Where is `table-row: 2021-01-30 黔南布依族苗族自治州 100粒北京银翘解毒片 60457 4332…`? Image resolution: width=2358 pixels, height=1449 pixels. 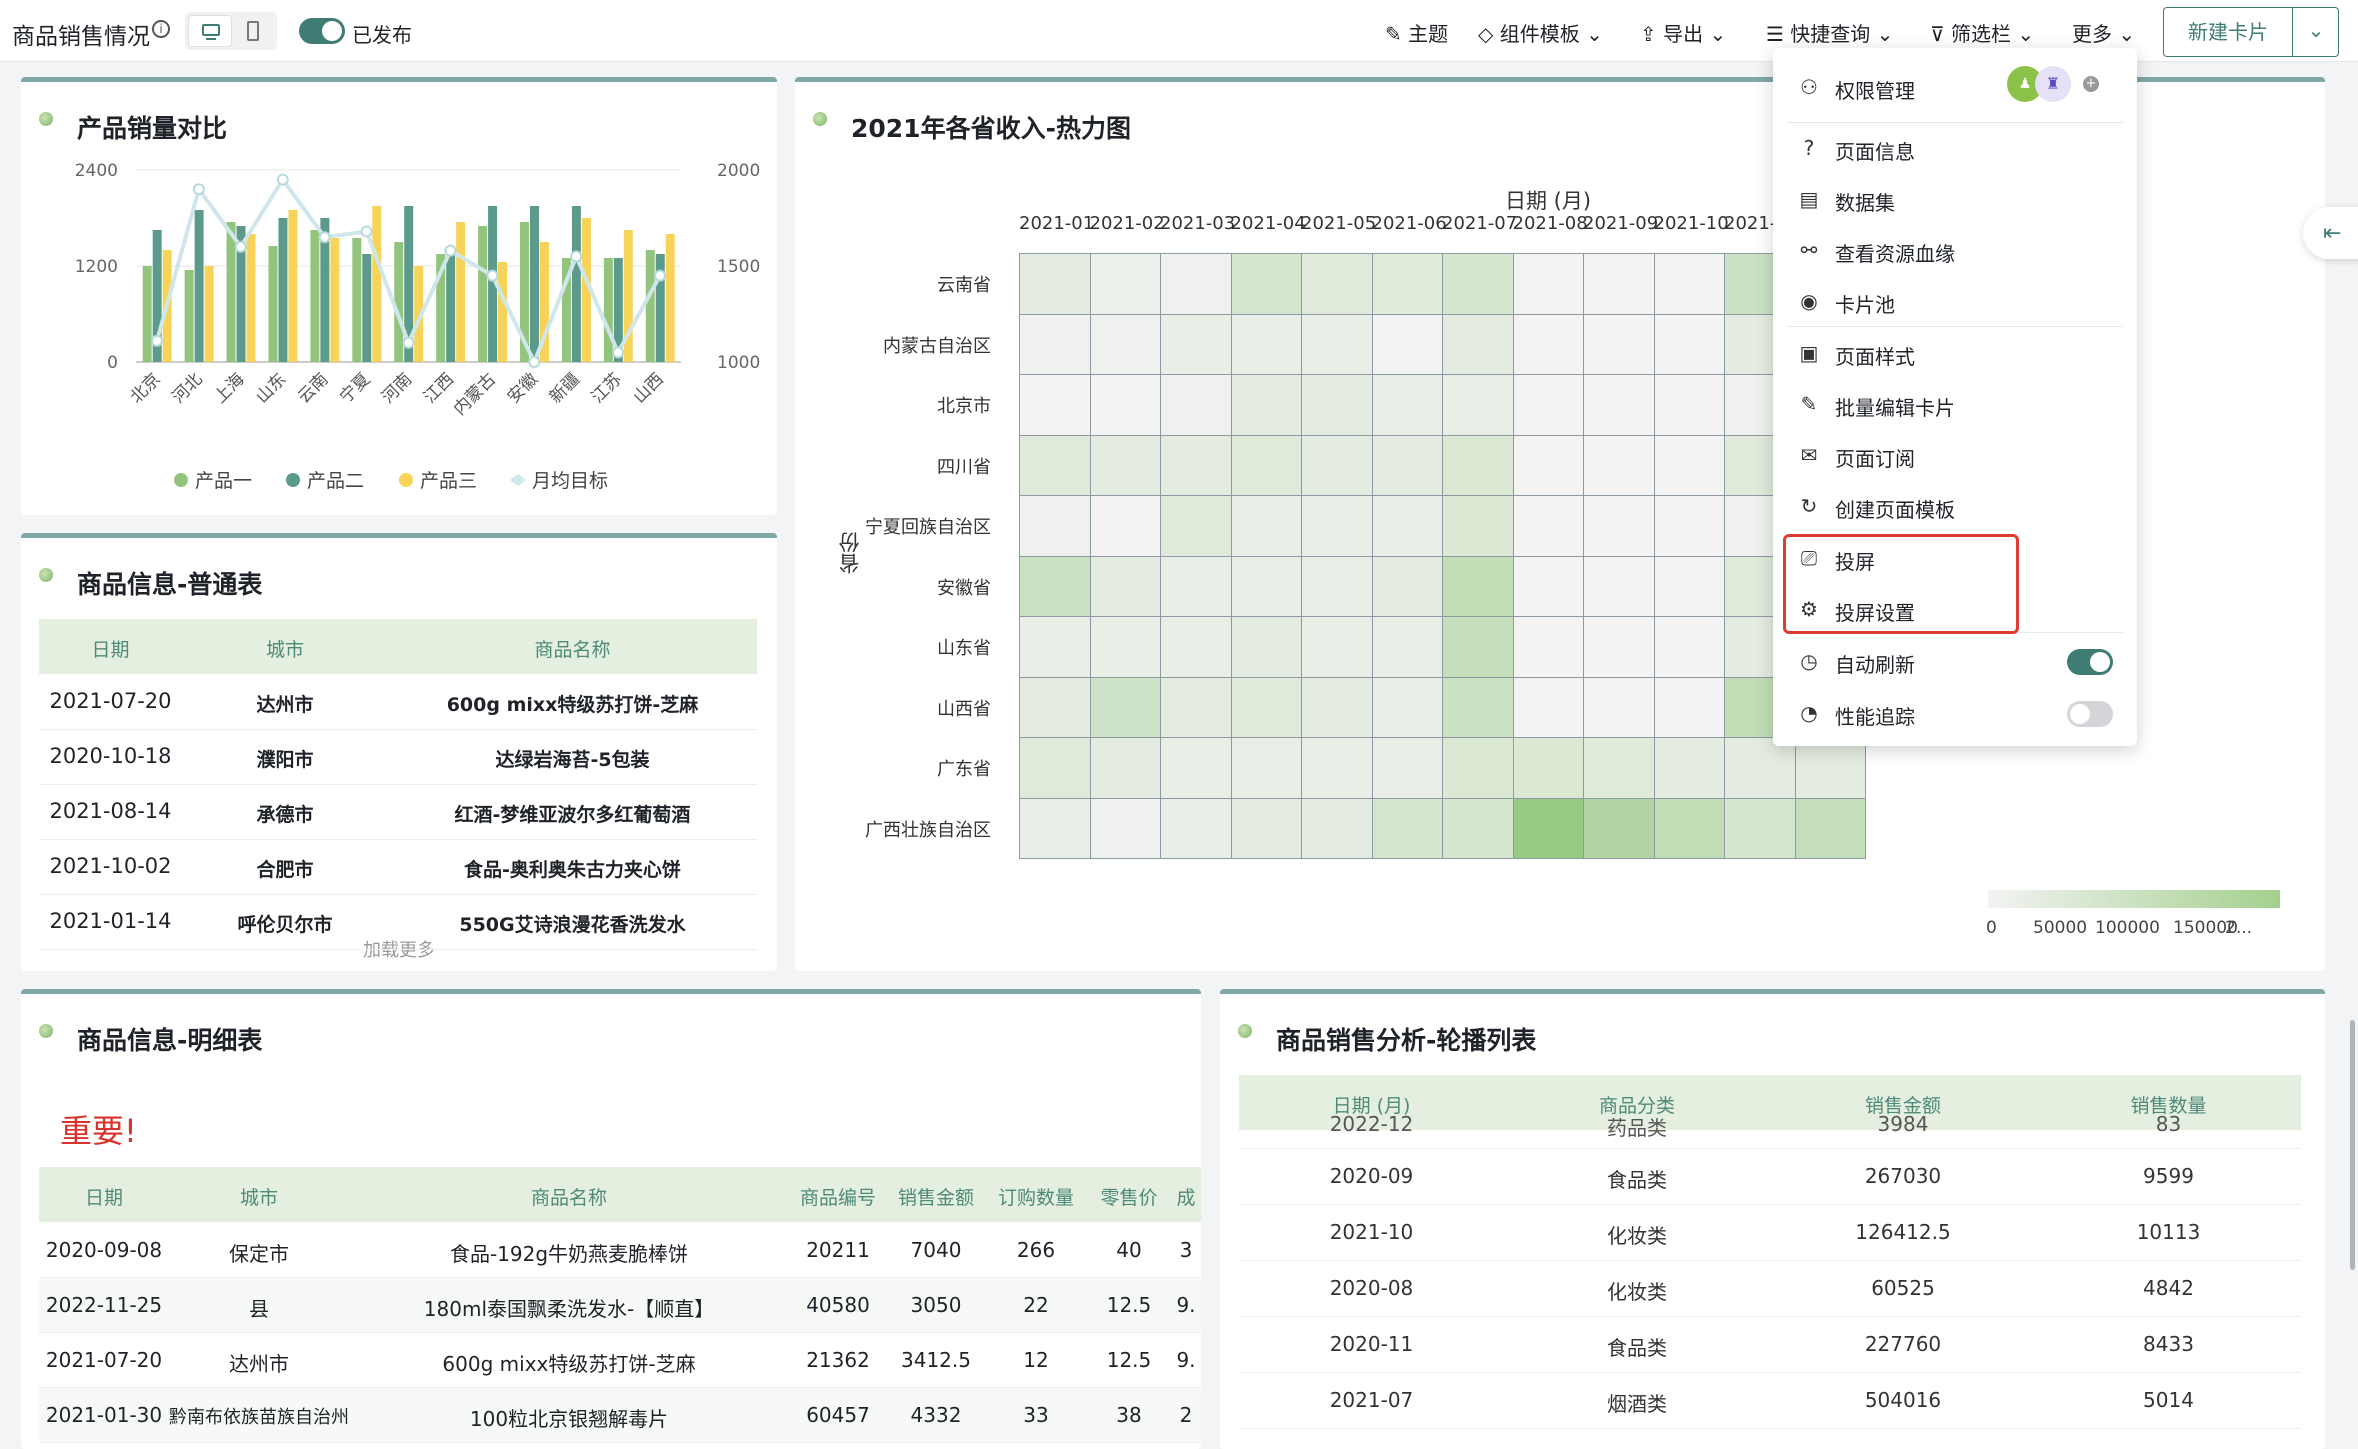 table-row: 2021-01-30 黔南布依族苗族自治州 100粒北京银翘解毒片 60457 4332… is located at coordinates (611, 1415).